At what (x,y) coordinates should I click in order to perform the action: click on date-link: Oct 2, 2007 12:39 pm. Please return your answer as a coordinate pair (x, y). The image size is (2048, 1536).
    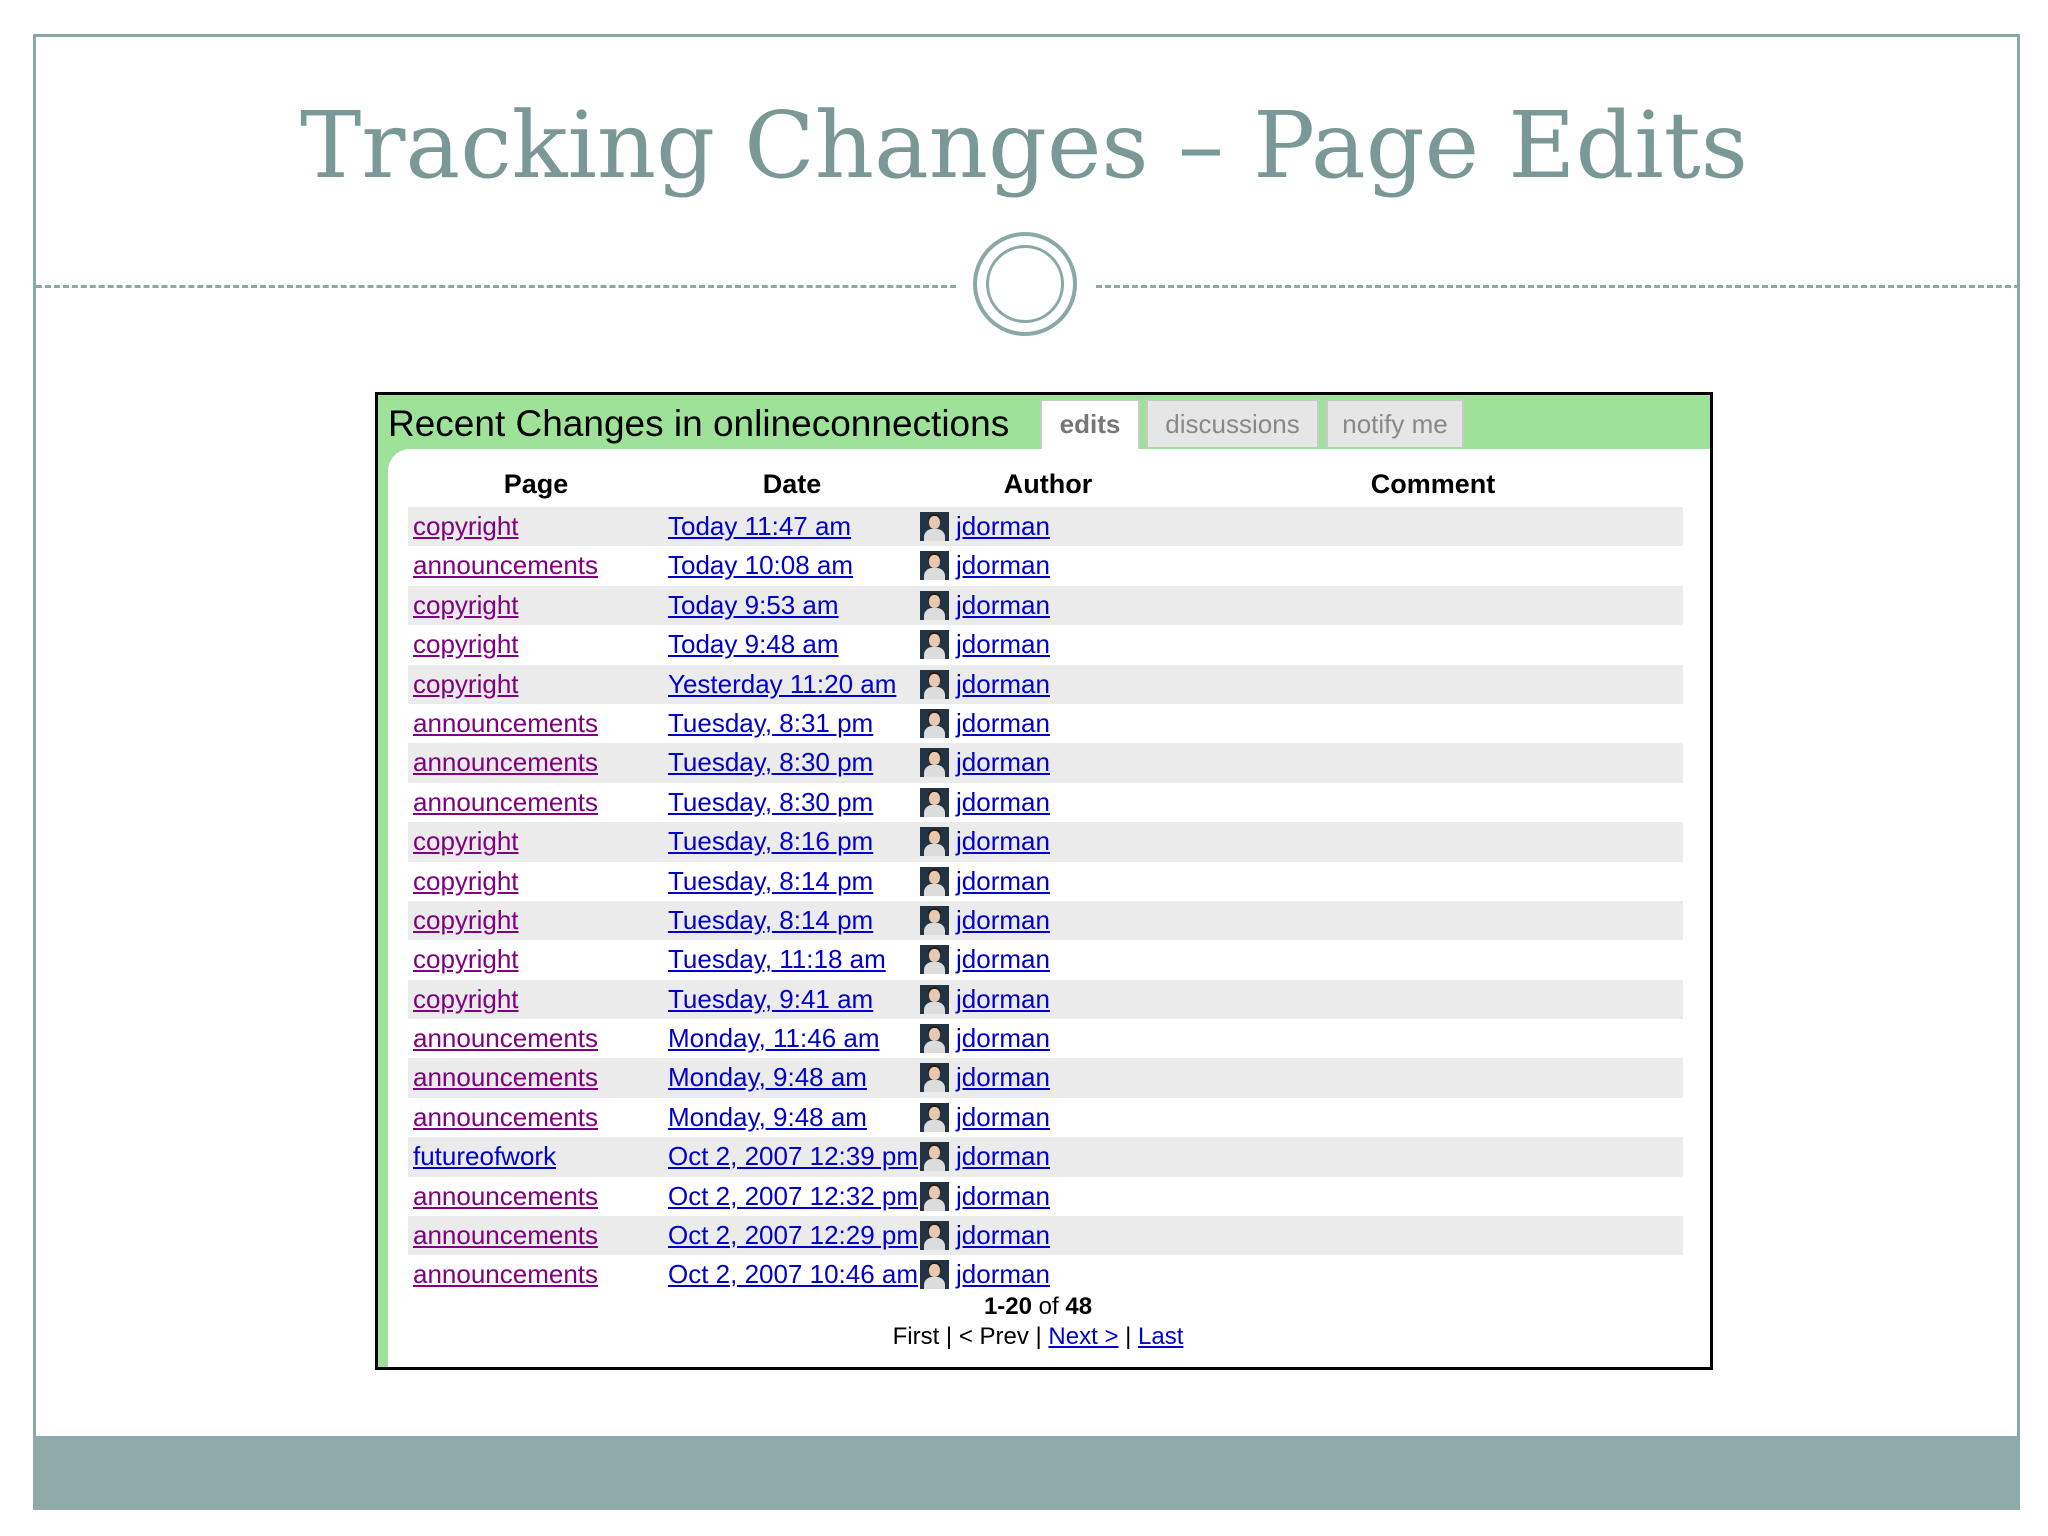
    Looking at the image, I should click on (793, 1156).